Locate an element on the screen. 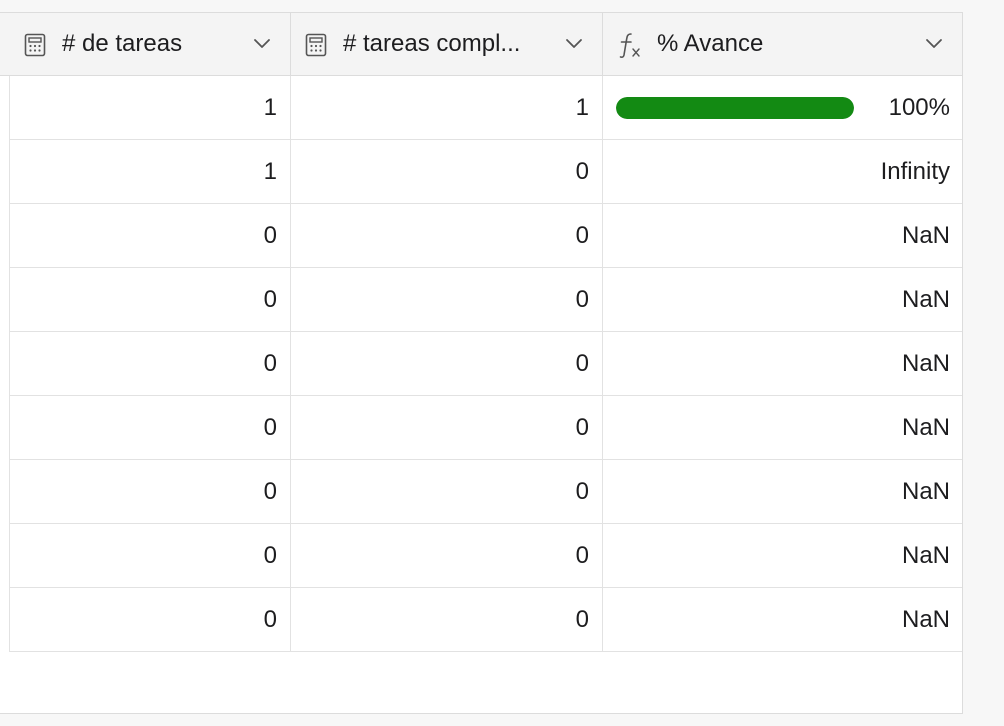  formula-icon is located at coordinates (629, 45).